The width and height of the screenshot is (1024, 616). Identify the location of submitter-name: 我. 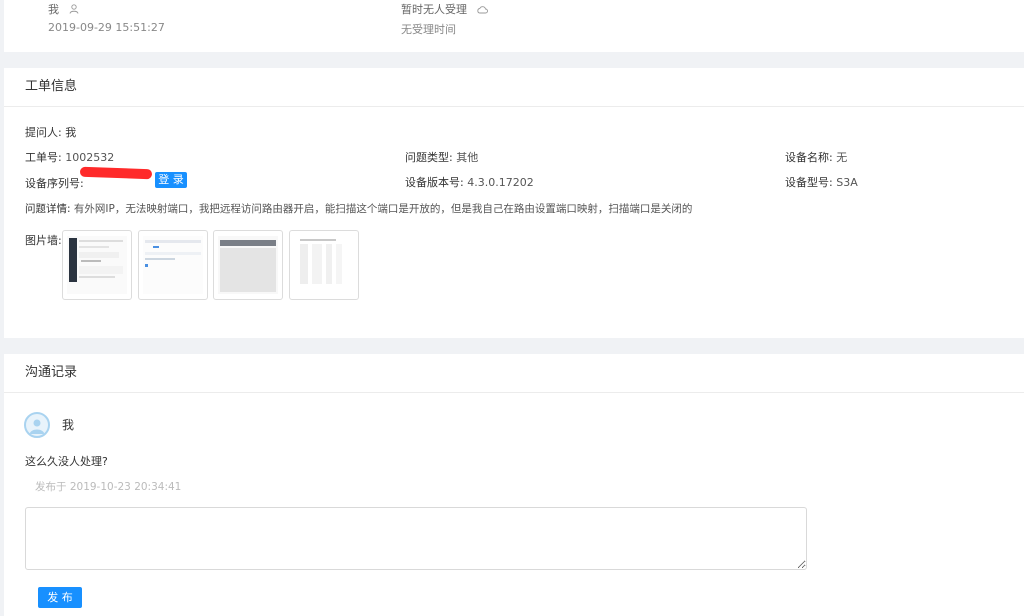
(53, 9).